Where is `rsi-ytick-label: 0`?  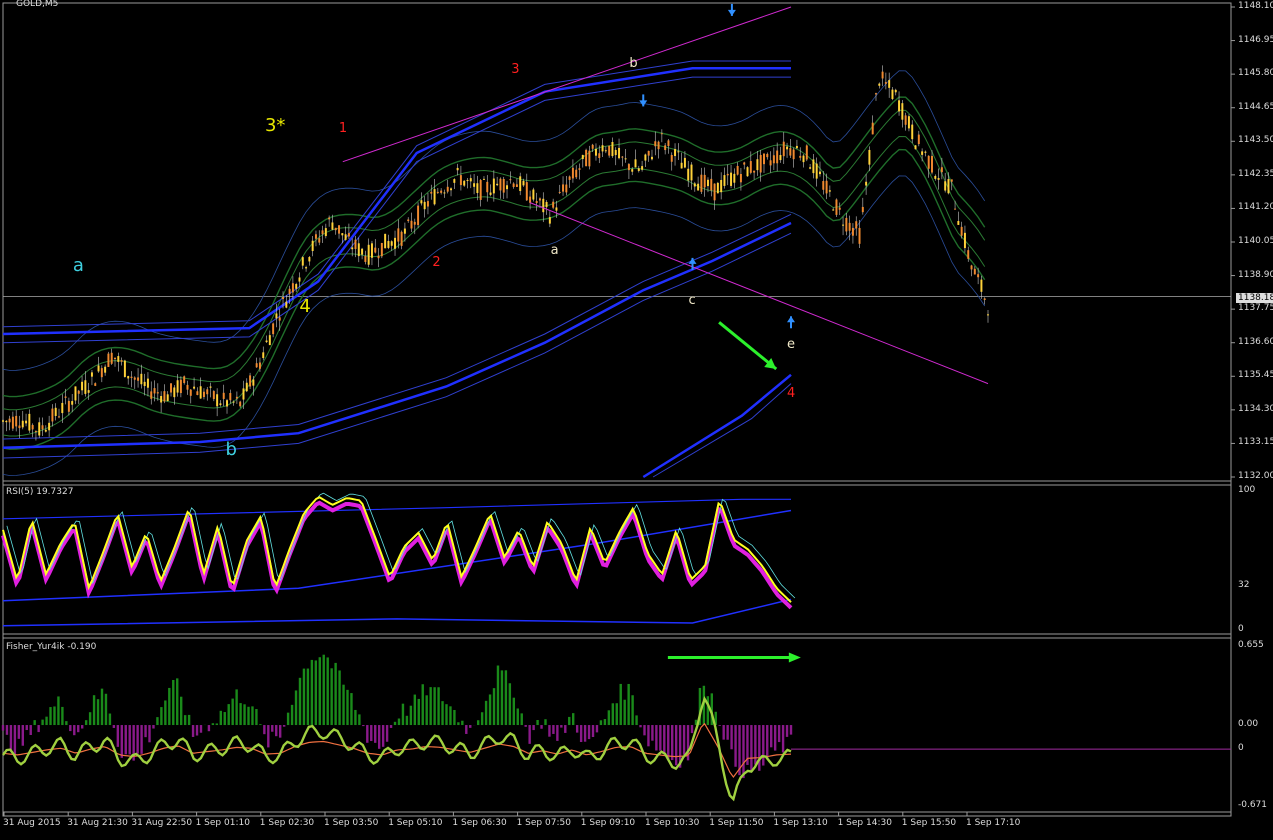
rsi-ytick-label: 0 is located at coordinates (1241, 629).